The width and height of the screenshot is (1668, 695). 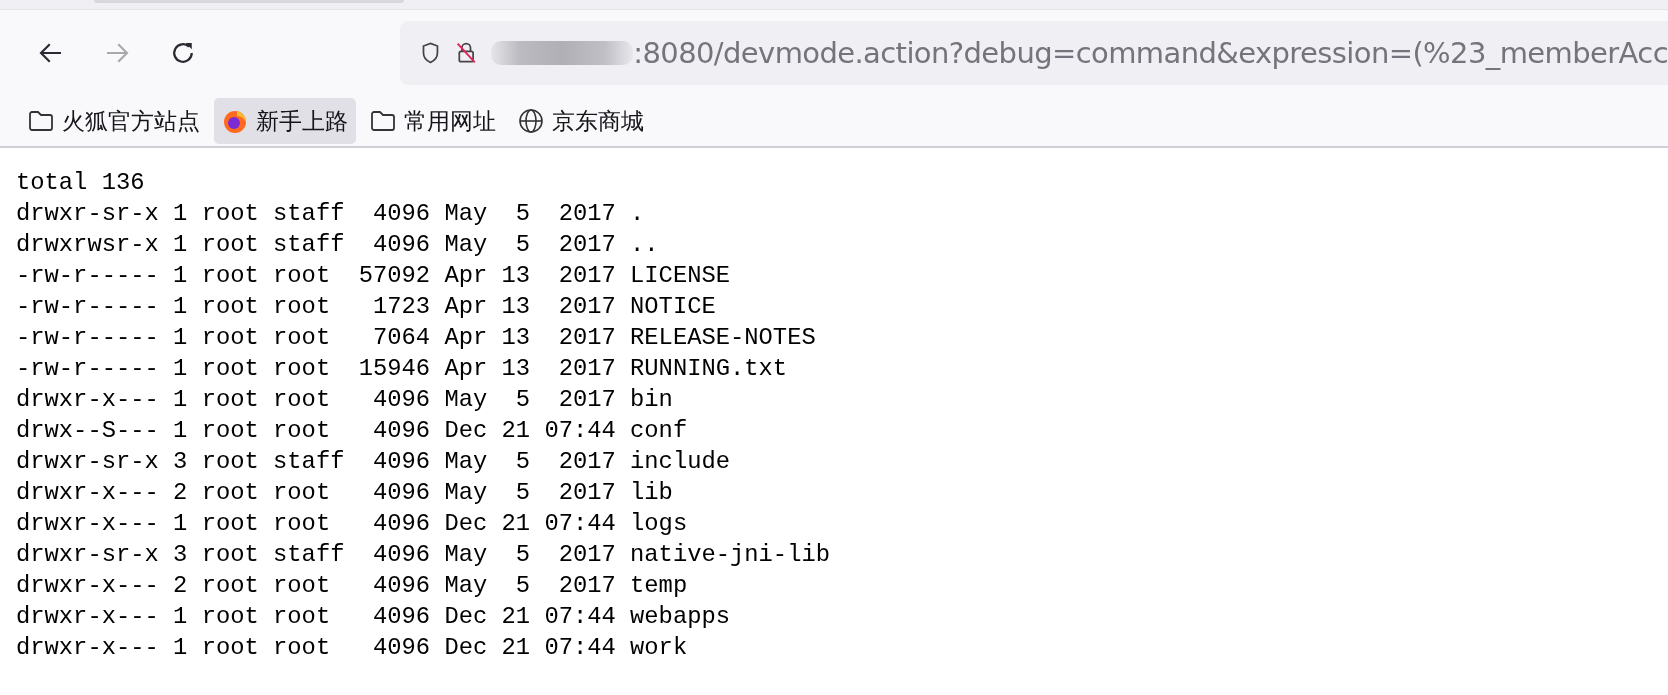 What do you see at coordinates (352, 586) in the screenshot?
I see `output-line: drwxr-x--- 2 root root 4096 May 5 2017 temp` at bounding box center [352, 586].